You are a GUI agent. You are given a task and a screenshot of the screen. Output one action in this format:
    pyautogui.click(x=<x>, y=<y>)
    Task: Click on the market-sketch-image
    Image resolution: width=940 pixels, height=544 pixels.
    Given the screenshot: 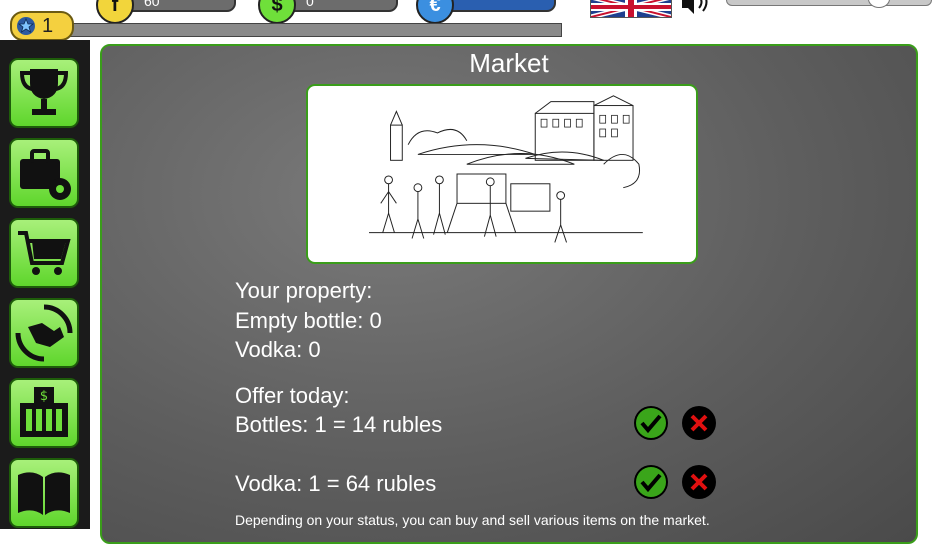 What is the action you would take?
    pyautogui.click(x=506, y=169)
    